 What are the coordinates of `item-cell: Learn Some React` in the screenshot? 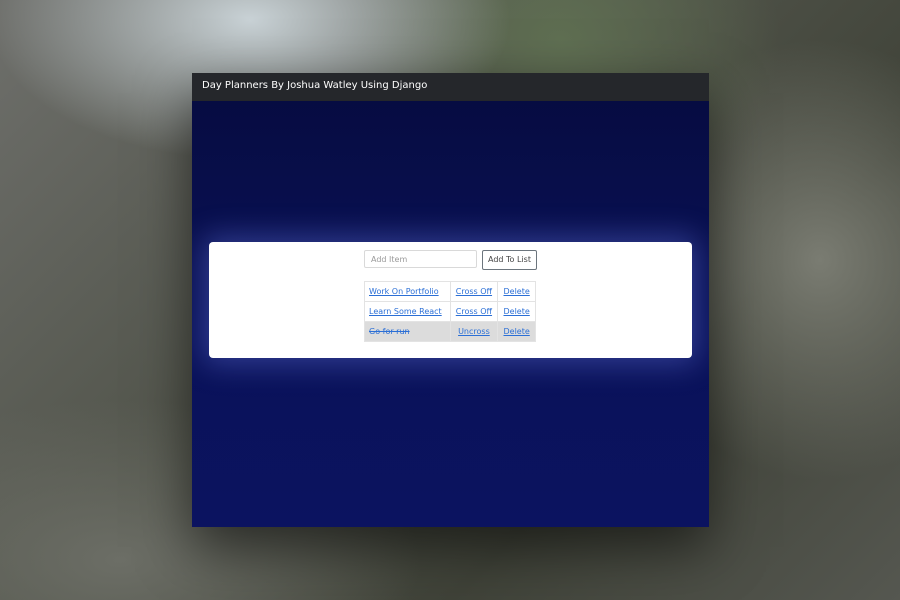 It's located at (407, 311).